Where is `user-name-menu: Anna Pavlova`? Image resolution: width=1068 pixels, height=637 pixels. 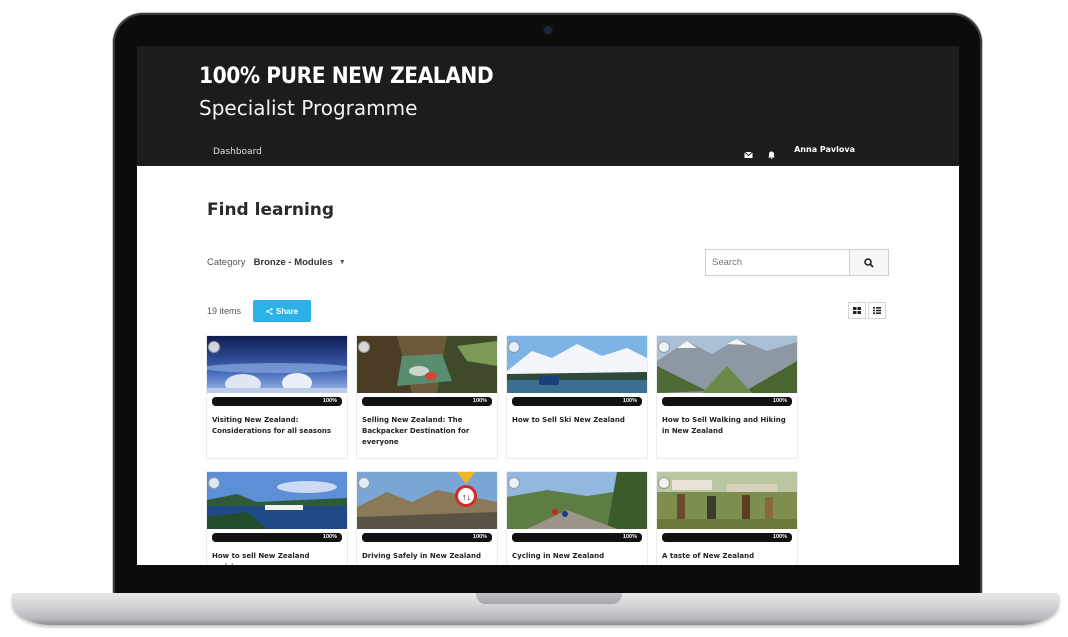
user-name-menu: Anna Pavlova is located at coordinates (824, 149).